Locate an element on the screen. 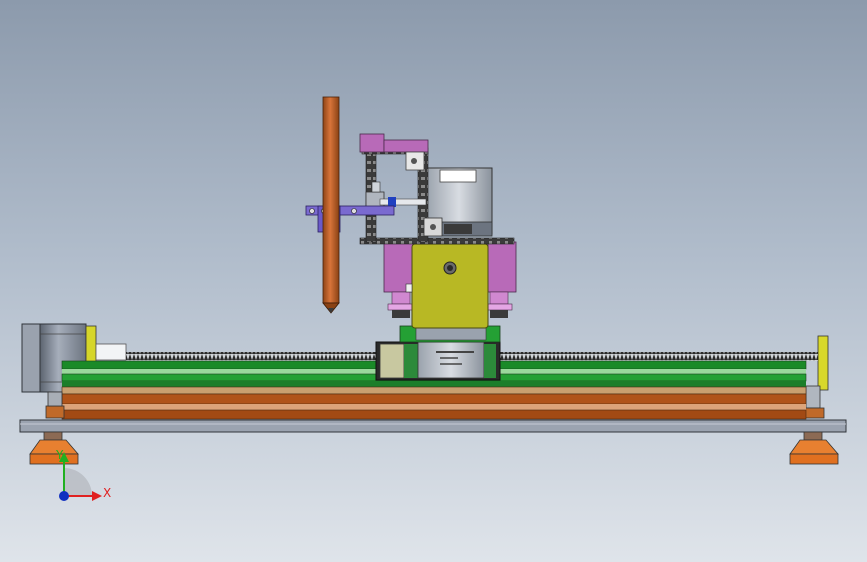  y-axis-label: Y is located at coordinates (60, 455).